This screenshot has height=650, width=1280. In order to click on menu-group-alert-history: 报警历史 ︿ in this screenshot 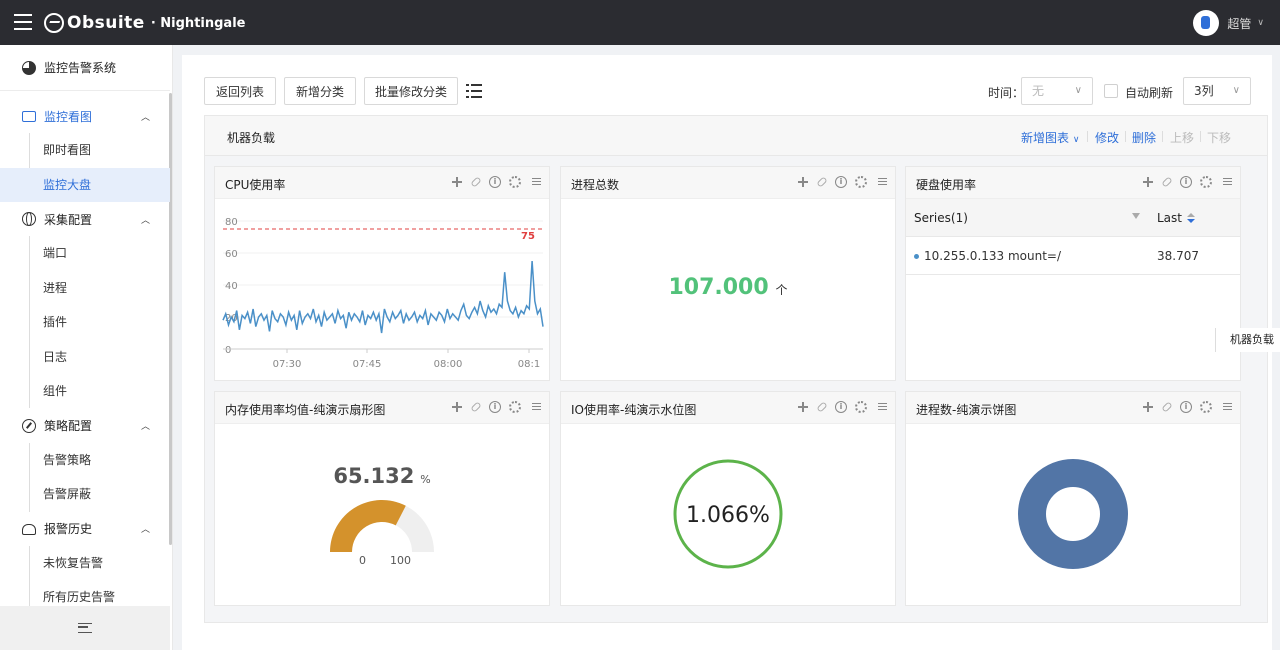, I will do `click(85, 529)`.